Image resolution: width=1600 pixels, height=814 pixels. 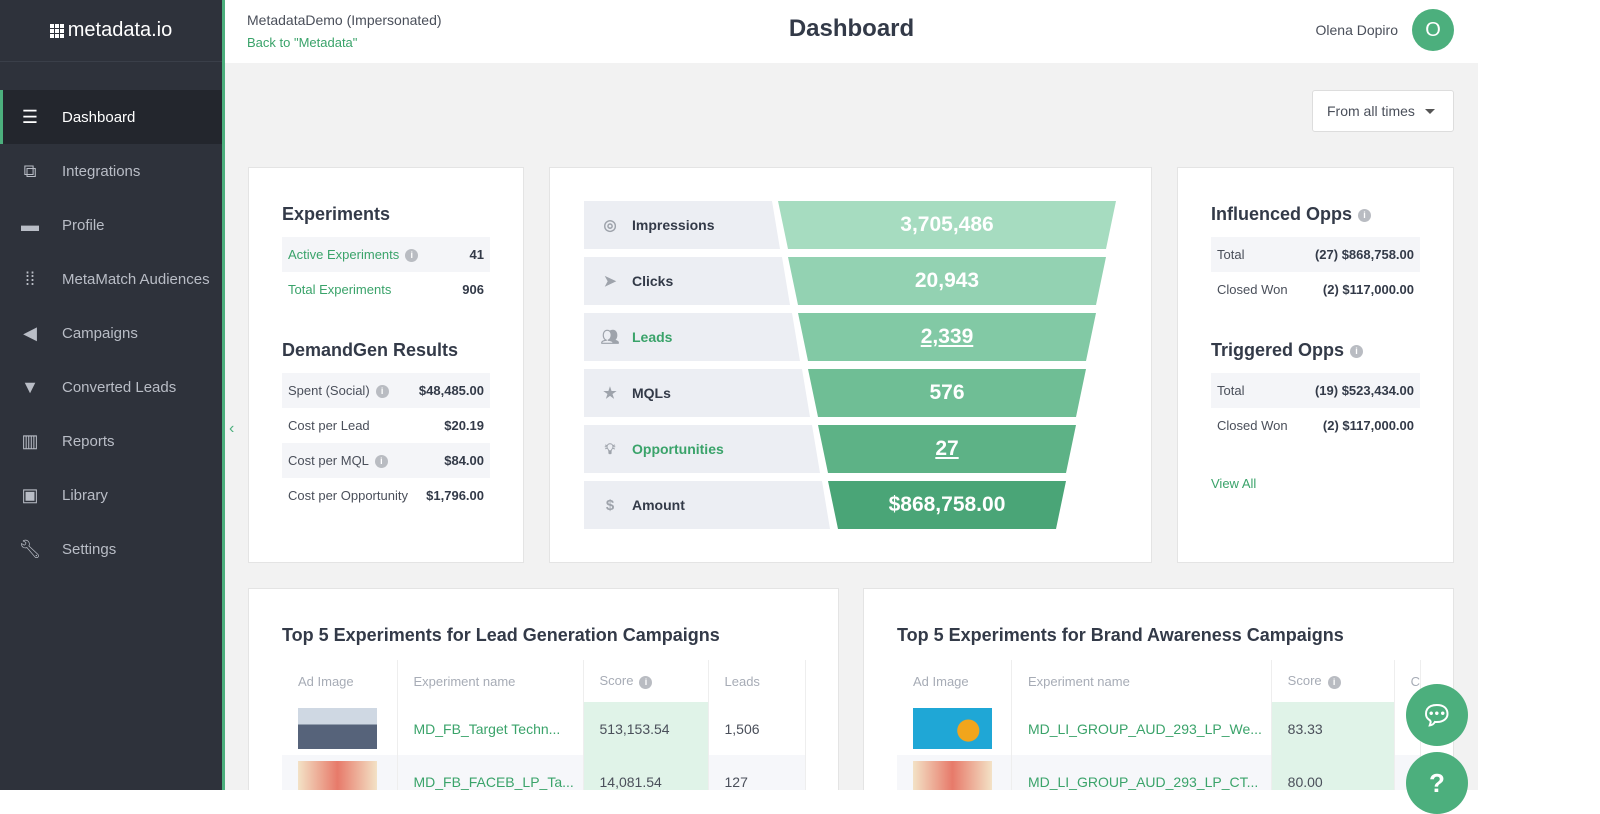 I want to click on chat-bubble-icon: 💬︎, so click(x=1437, y=714).